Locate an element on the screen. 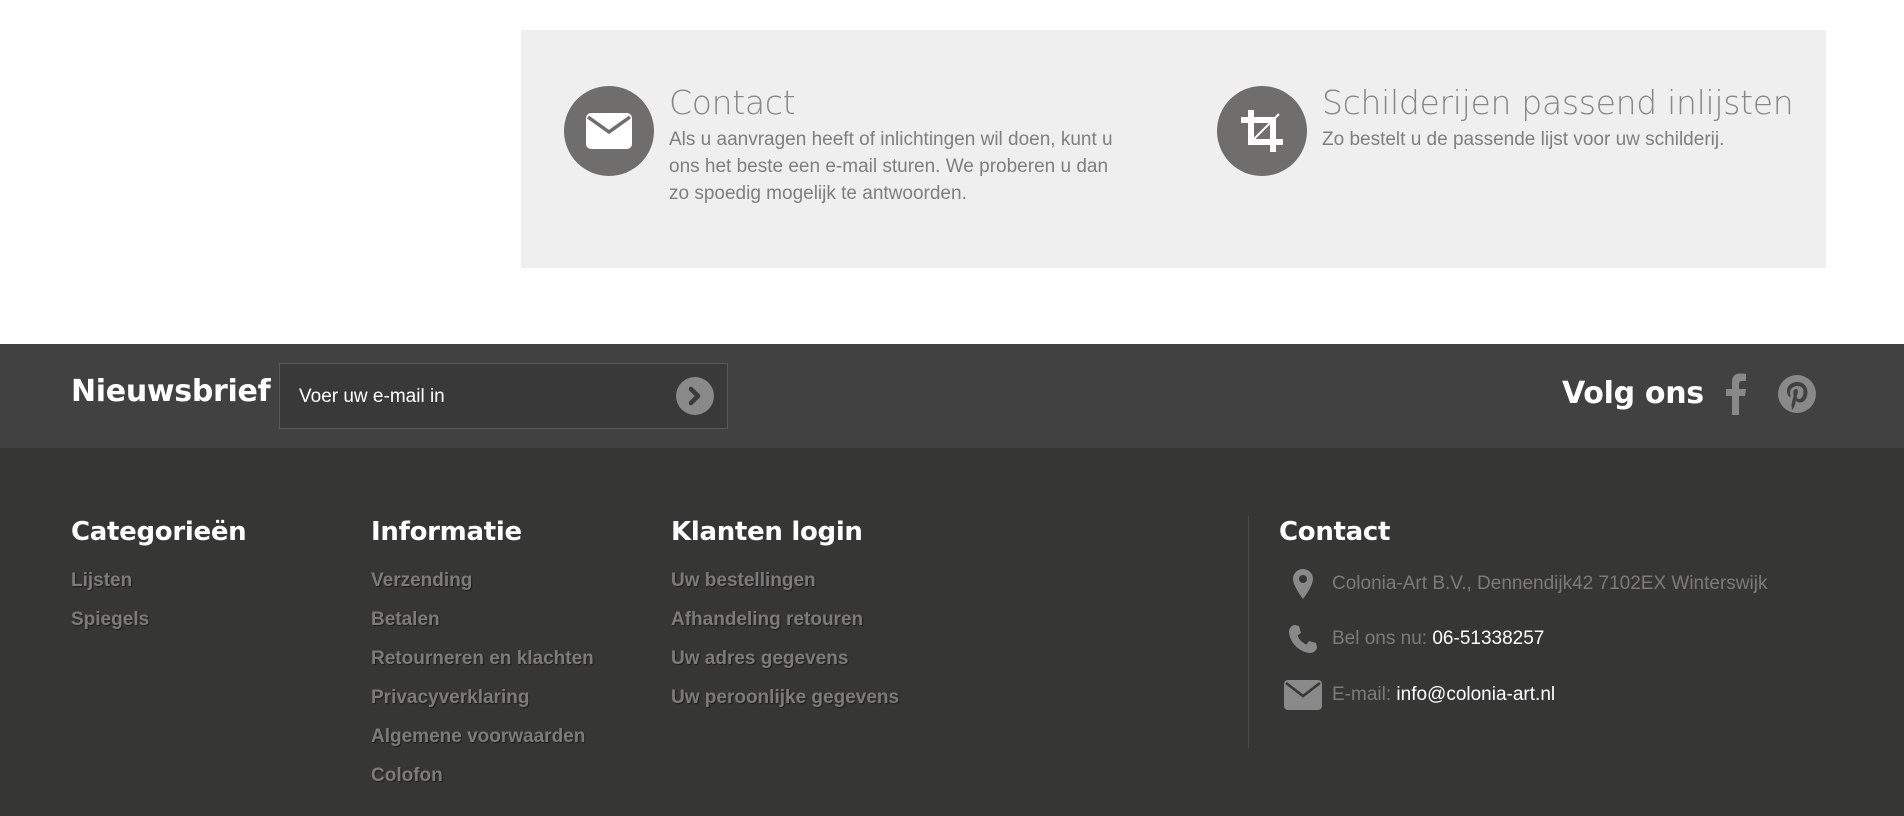 Image resolution: width=1904 pixels, height=816 pixels. footer-link-spiegels: Spiegels is located at coordinates (158, 619).